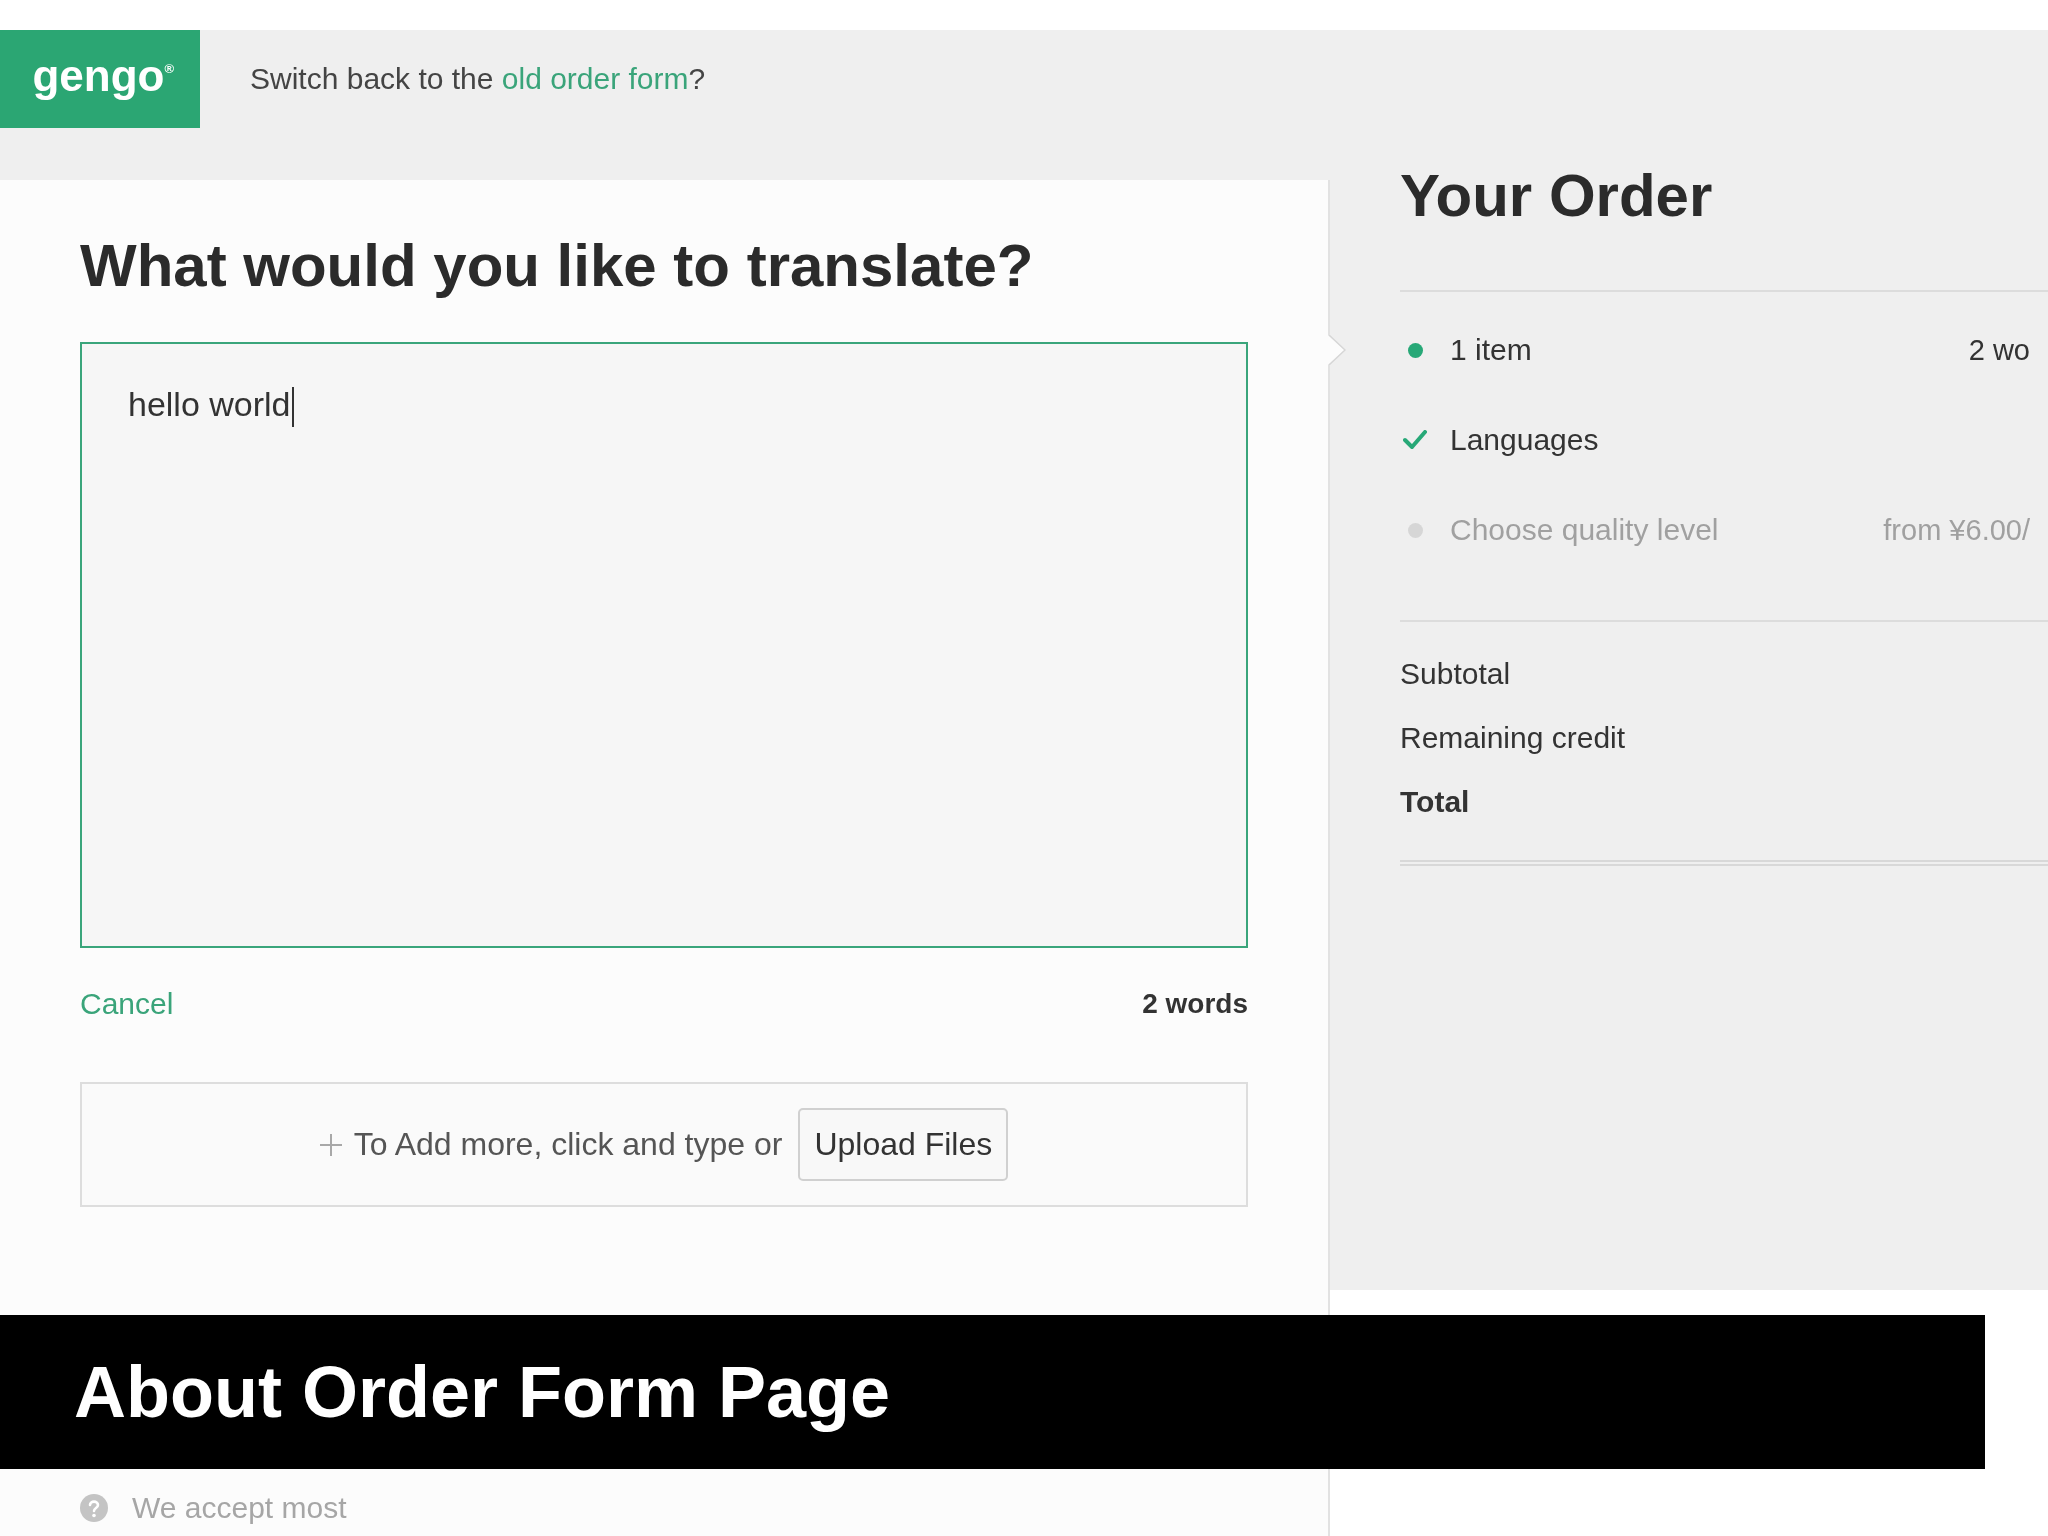  Describe the element at coordinates (1524, 440) in the screenshot. I see `step-label: Languages` at that location.